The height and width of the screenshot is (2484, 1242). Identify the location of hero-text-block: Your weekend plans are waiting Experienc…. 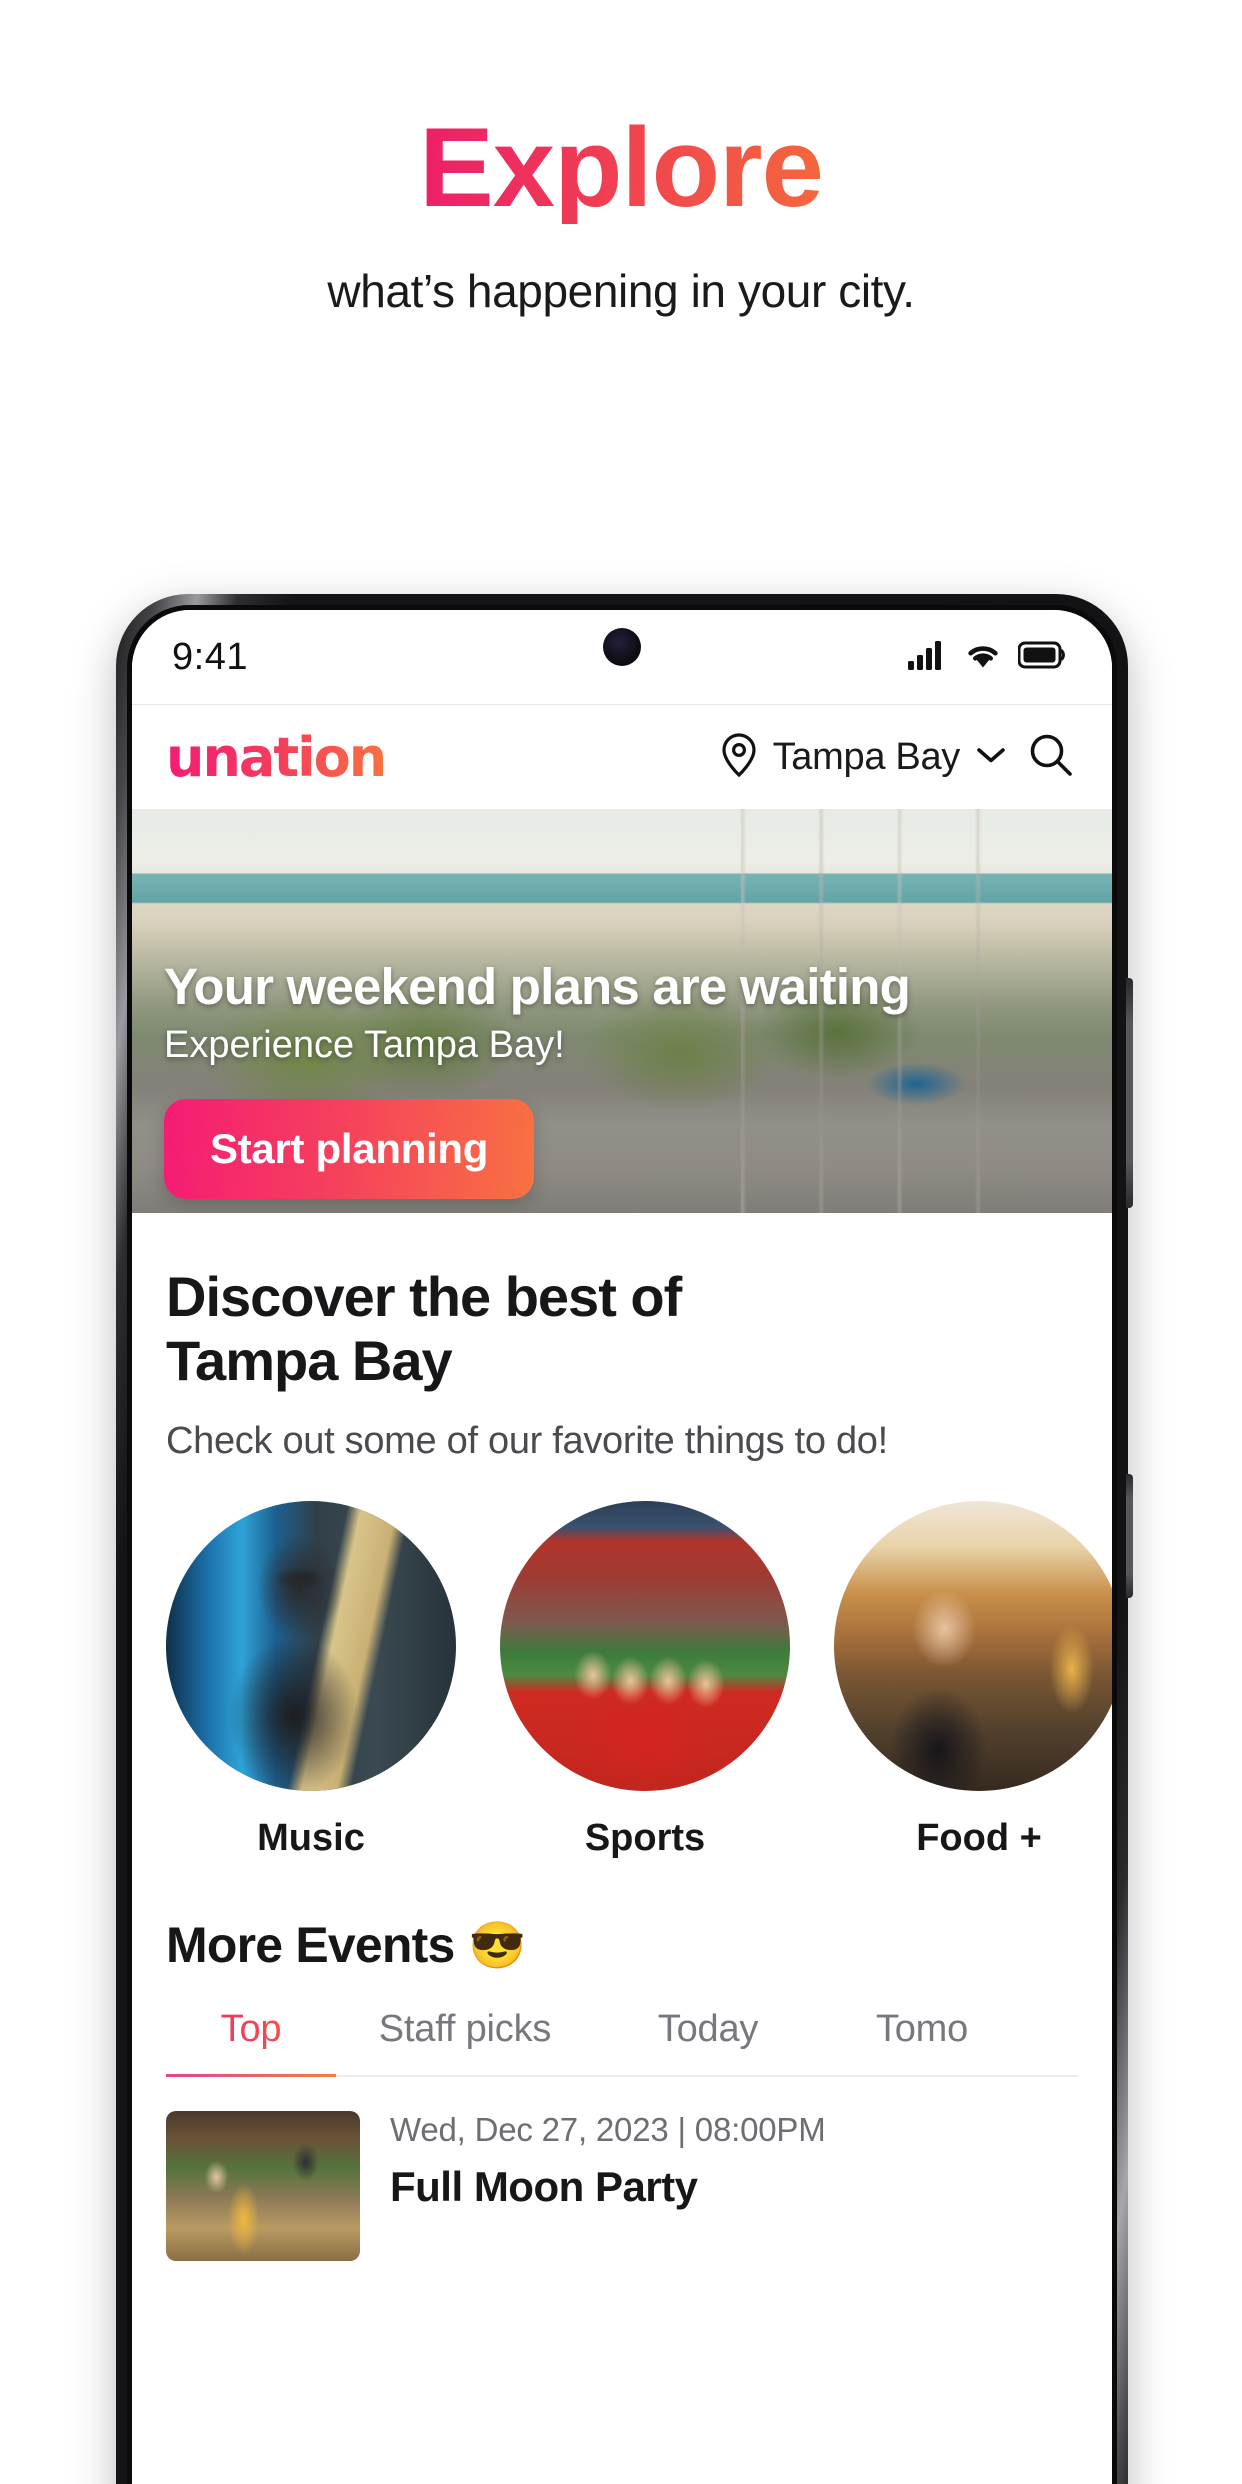
(628, 1012).